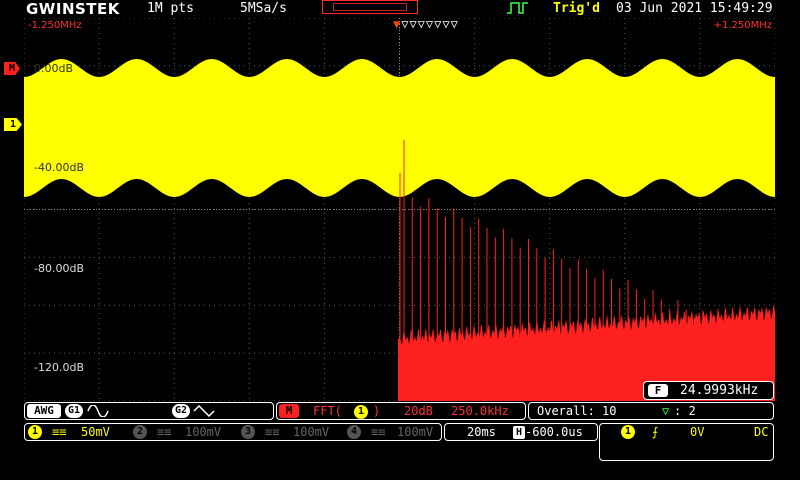 This screenshot has height=480, width=800. Describe the element at coordinates (98, 411) in the screenshot. I see `sine-wave-icon` at that location.